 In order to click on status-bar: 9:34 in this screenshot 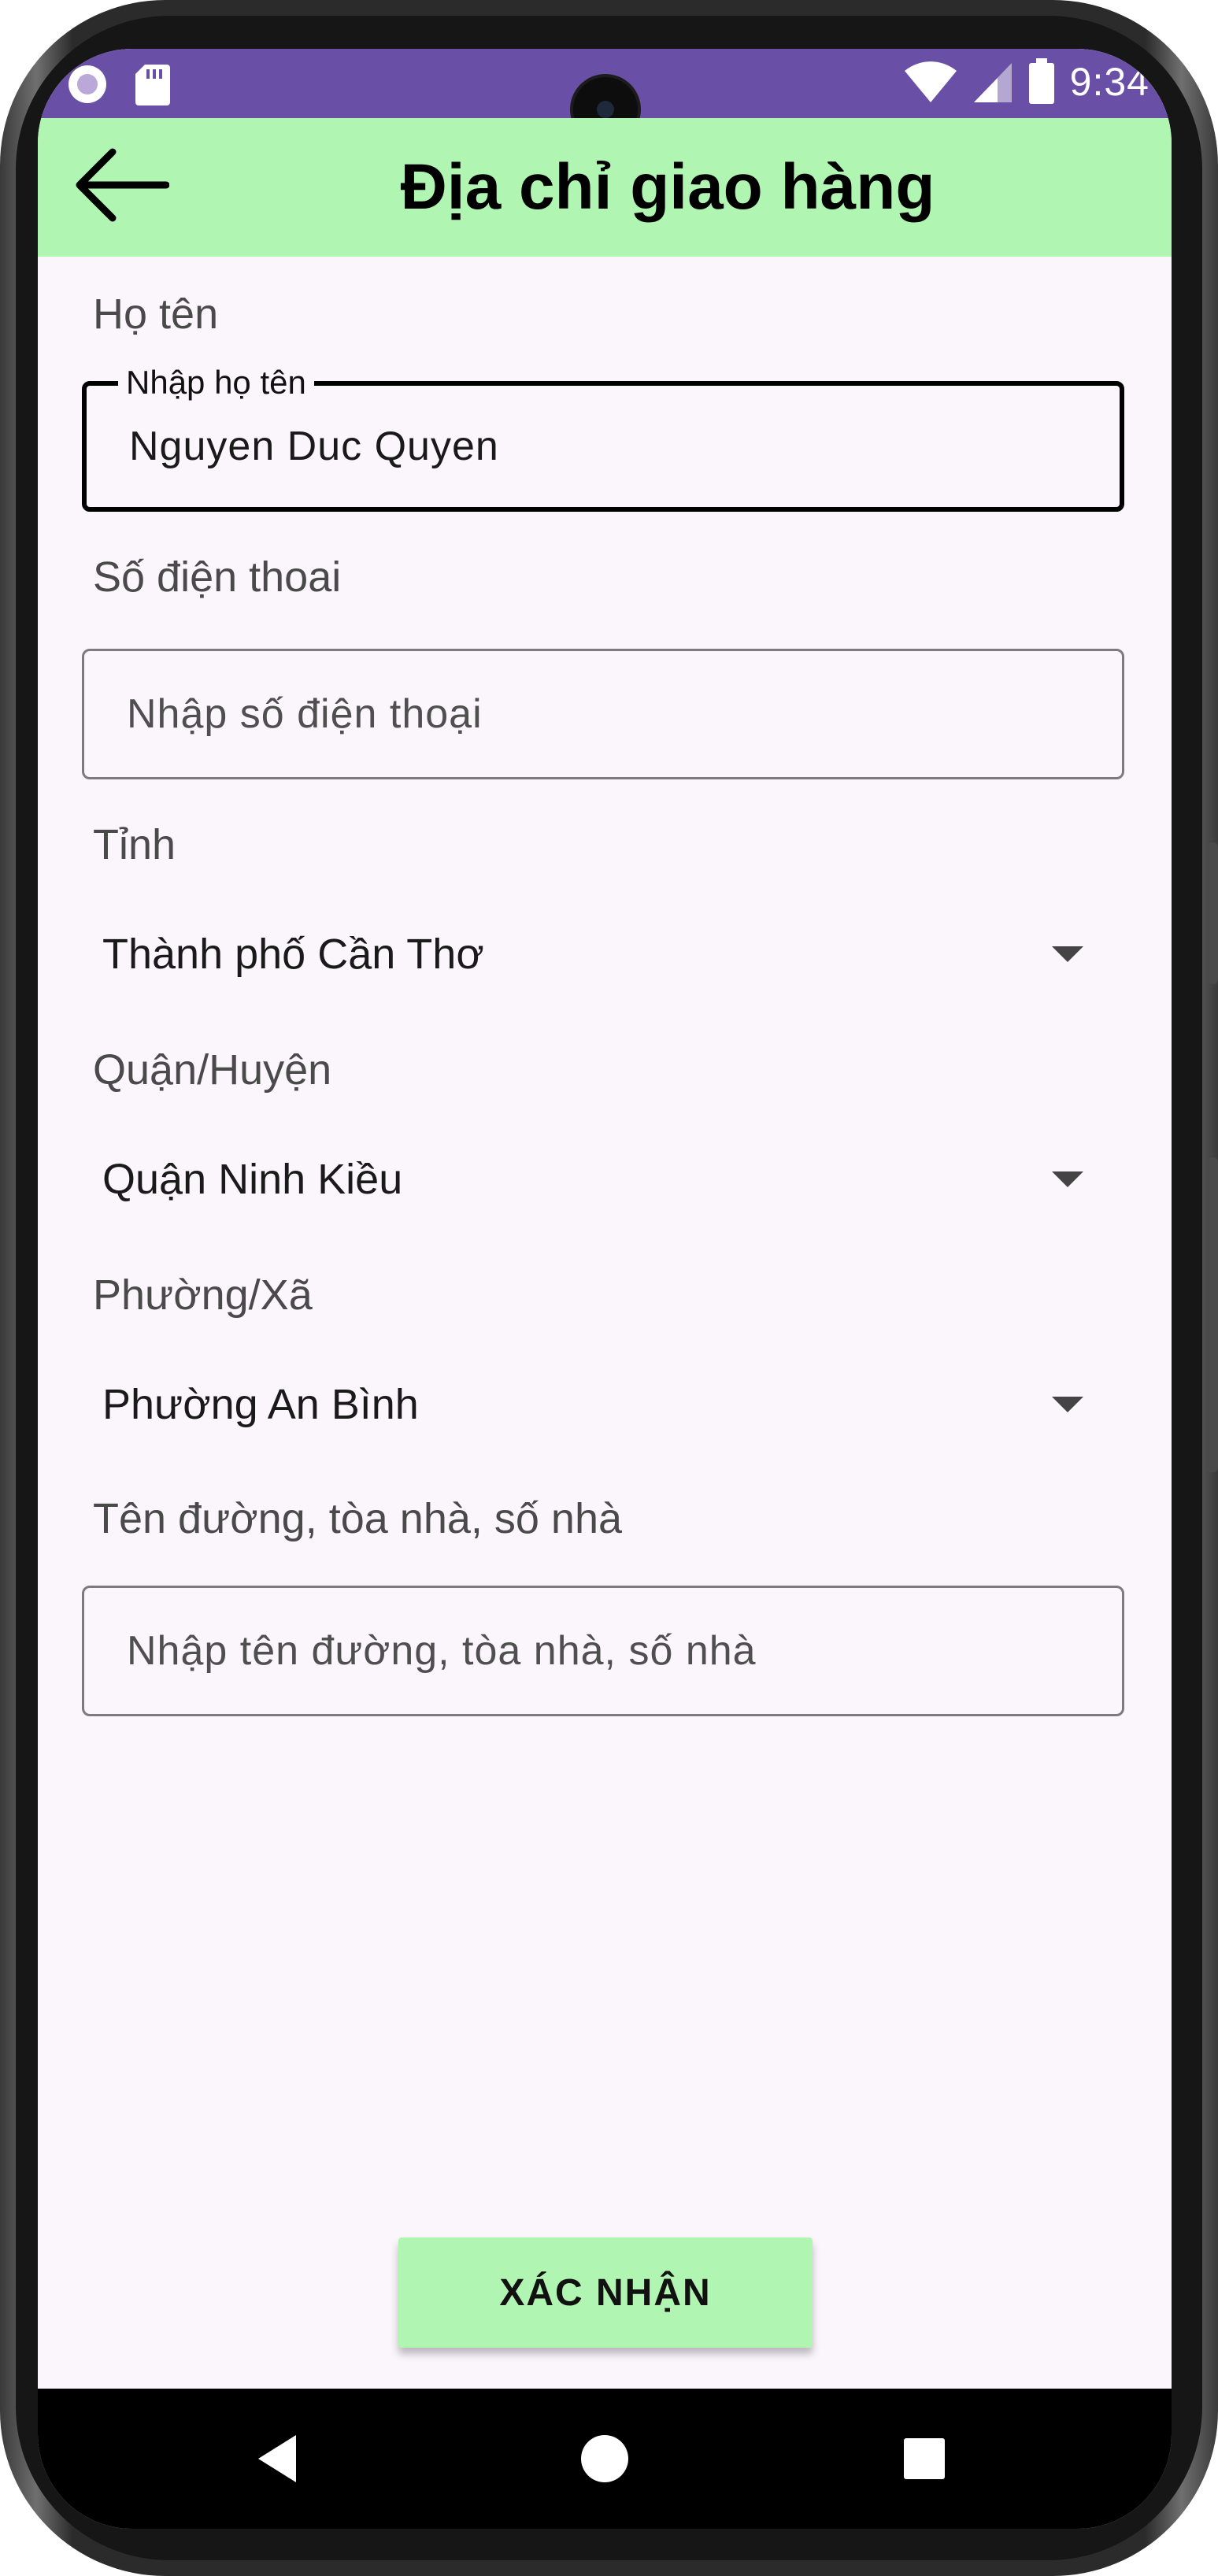, I will do `click(605, 95)`.